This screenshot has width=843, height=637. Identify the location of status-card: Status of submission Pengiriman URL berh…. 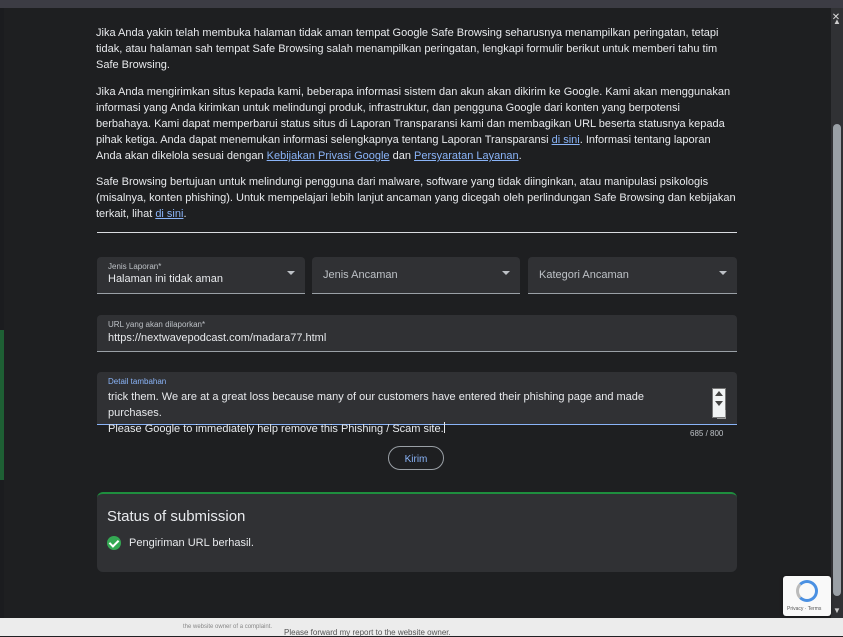
(417, 532).